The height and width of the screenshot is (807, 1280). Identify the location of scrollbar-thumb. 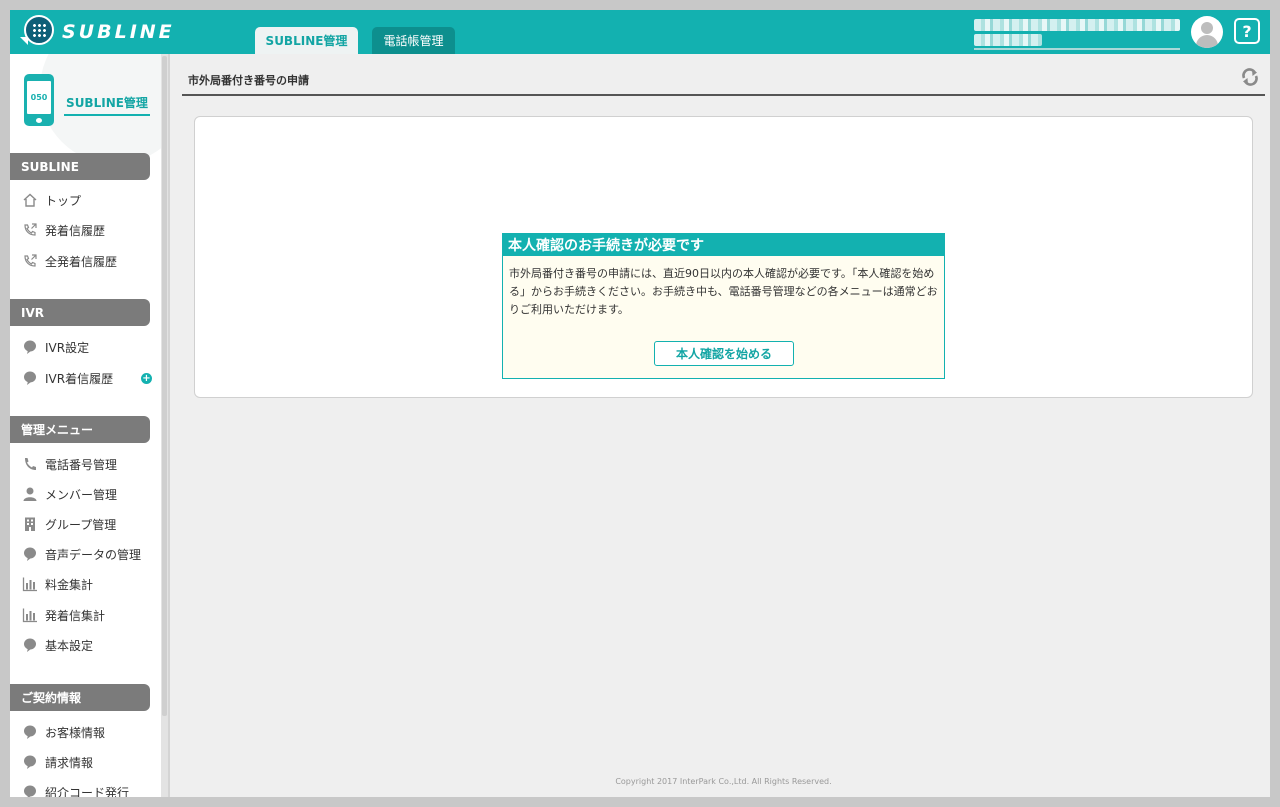
(164, 386).